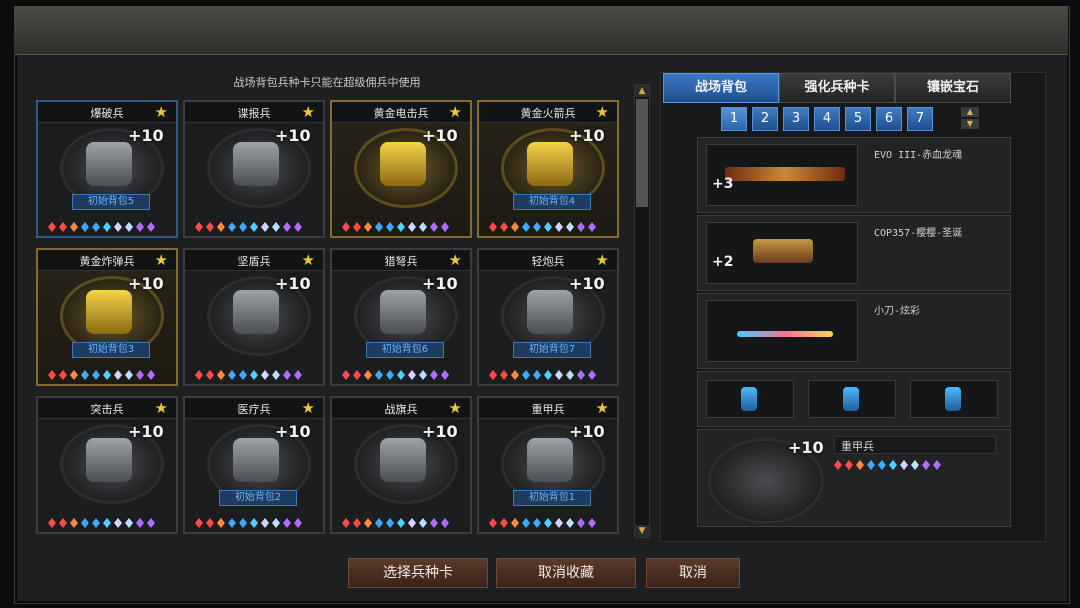 The image size is (1080, 608). I want to click on card-header: 猎弩兵 ★, so click(401, 260).